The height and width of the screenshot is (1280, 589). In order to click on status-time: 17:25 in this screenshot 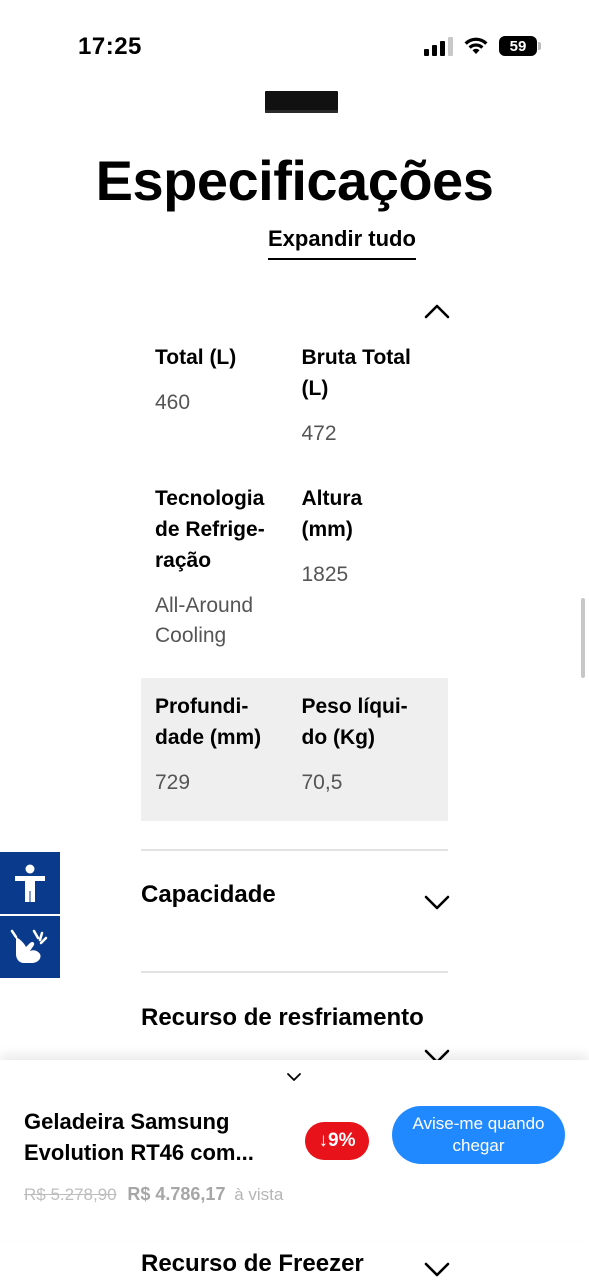, I will do `click(110, 46)`.